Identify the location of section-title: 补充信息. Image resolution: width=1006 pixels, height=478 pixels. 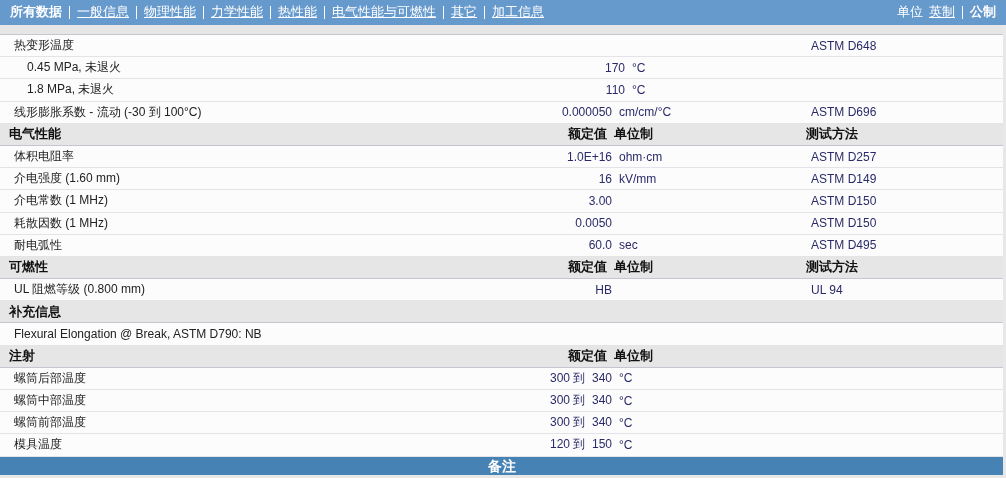
(35, 311).